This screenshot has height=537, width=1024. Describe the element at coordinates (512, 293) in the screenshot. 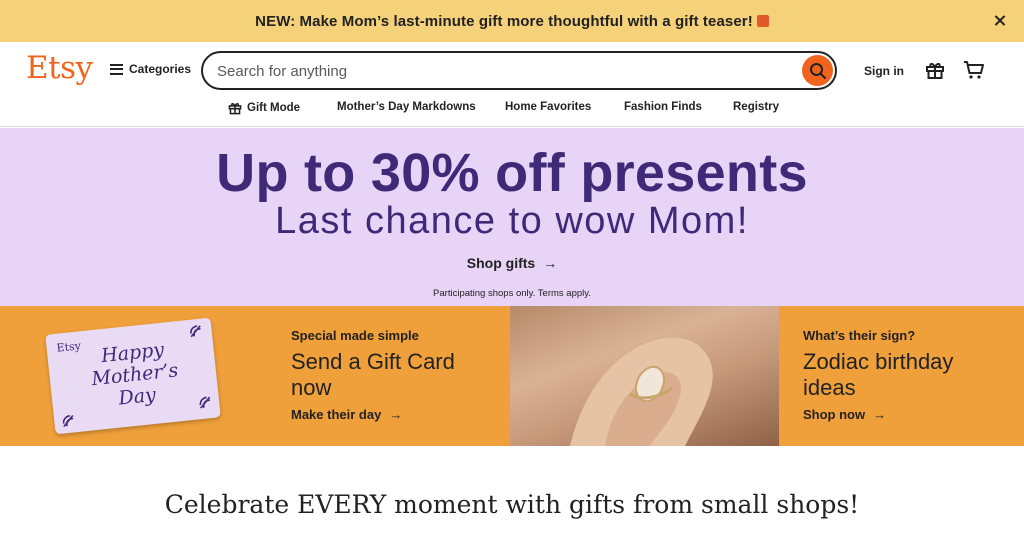

I see `fine-print: Participating shops only. Terms apply.` at that location.